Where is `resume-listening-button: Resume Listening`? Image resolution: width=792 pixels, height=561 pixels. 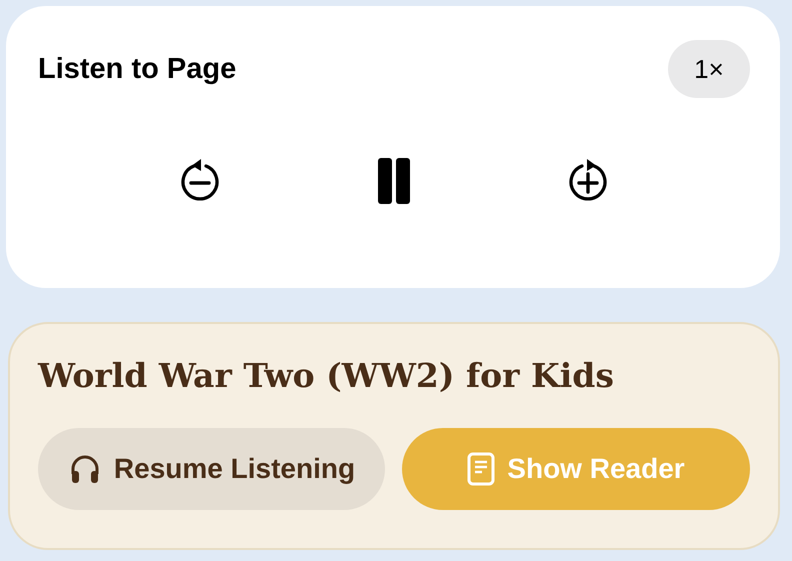
resume-listening-button: Resume Listening is located at coordinates (211, 469).